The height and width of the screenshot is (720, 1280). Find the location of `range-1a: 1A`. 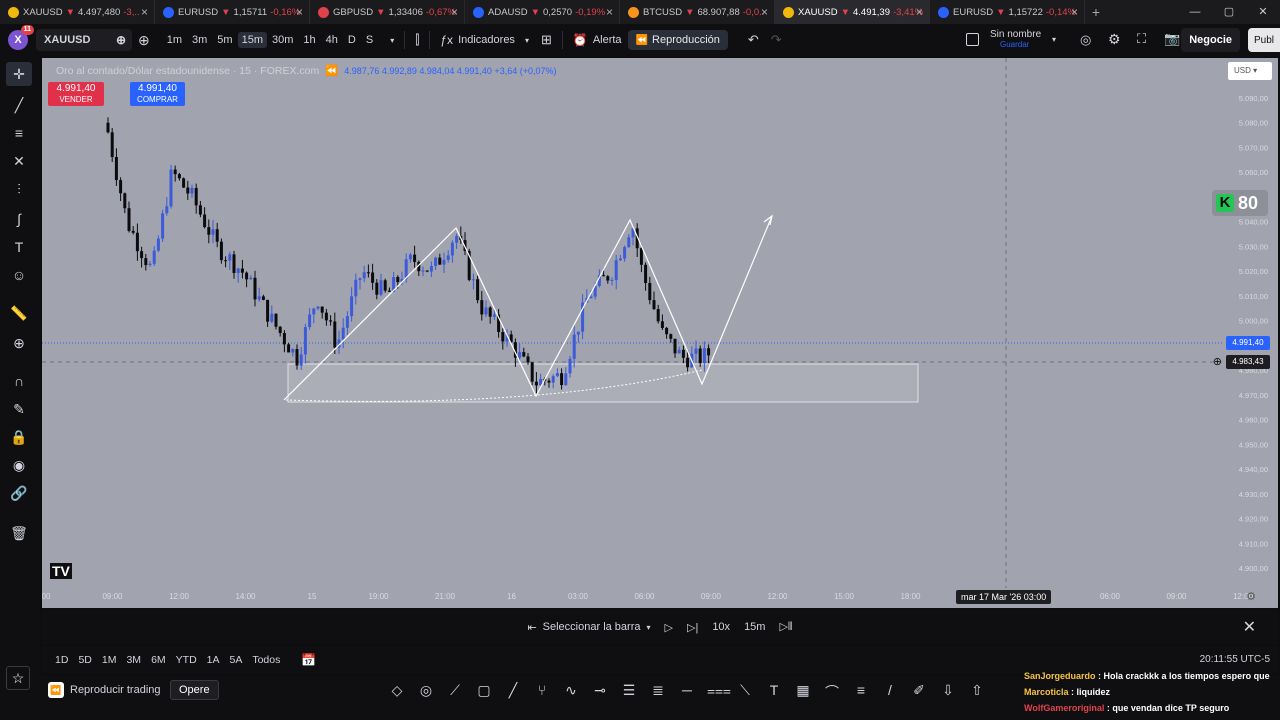

range-1a: 1A is located at coordinates (213, 660).